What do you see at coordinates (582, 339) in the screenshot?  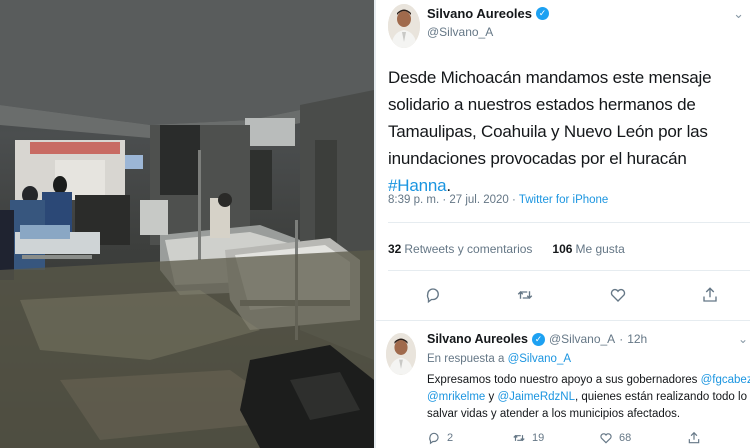 I see `reply-author-handle: @Silvano_A` at bounding box center [582, 339].